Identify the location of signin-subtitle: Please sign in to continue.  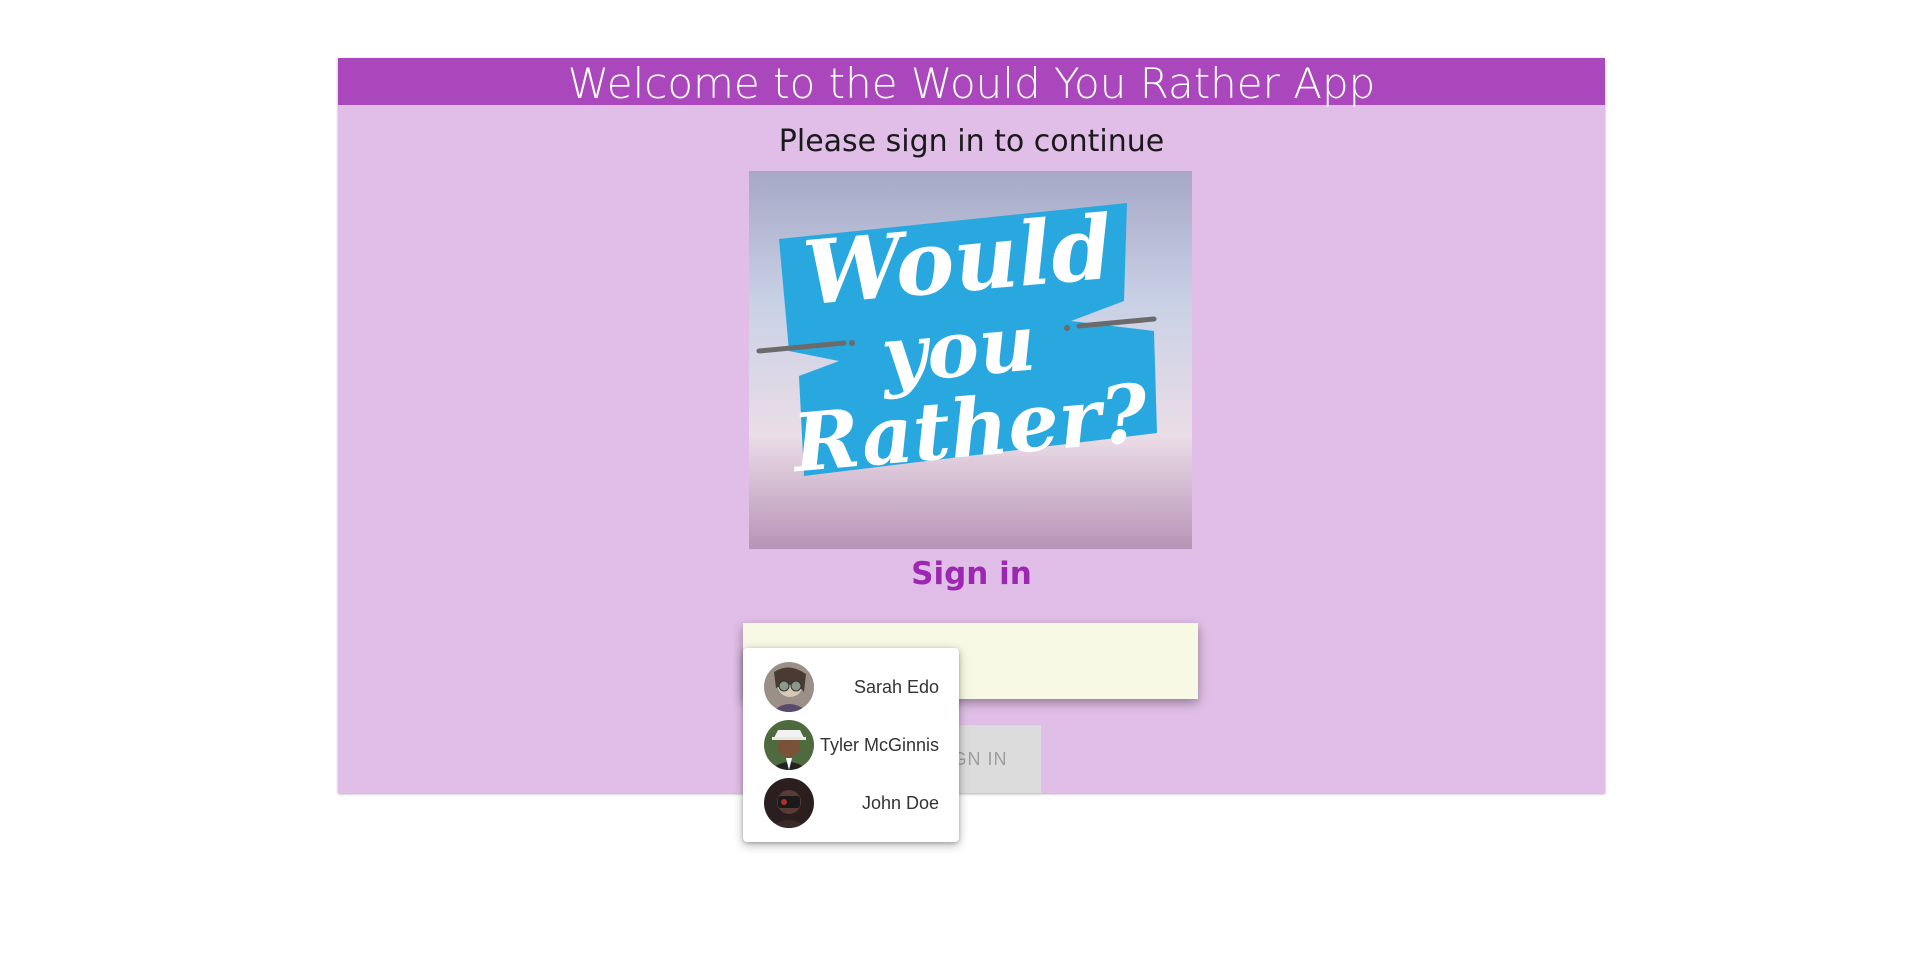
(971, 141).